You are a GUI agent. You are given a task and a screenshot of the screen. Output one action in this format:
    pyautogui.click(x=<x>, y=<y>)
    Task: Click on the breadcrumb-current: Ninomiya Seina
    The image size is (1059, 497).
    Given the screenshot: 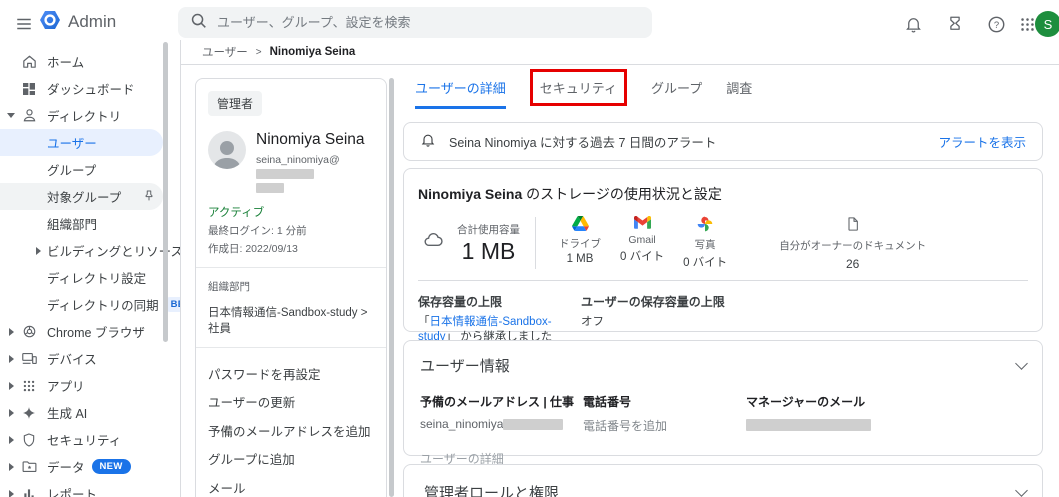 What is the action you would take?
    pyautogui.click(x=312, y=52)
    